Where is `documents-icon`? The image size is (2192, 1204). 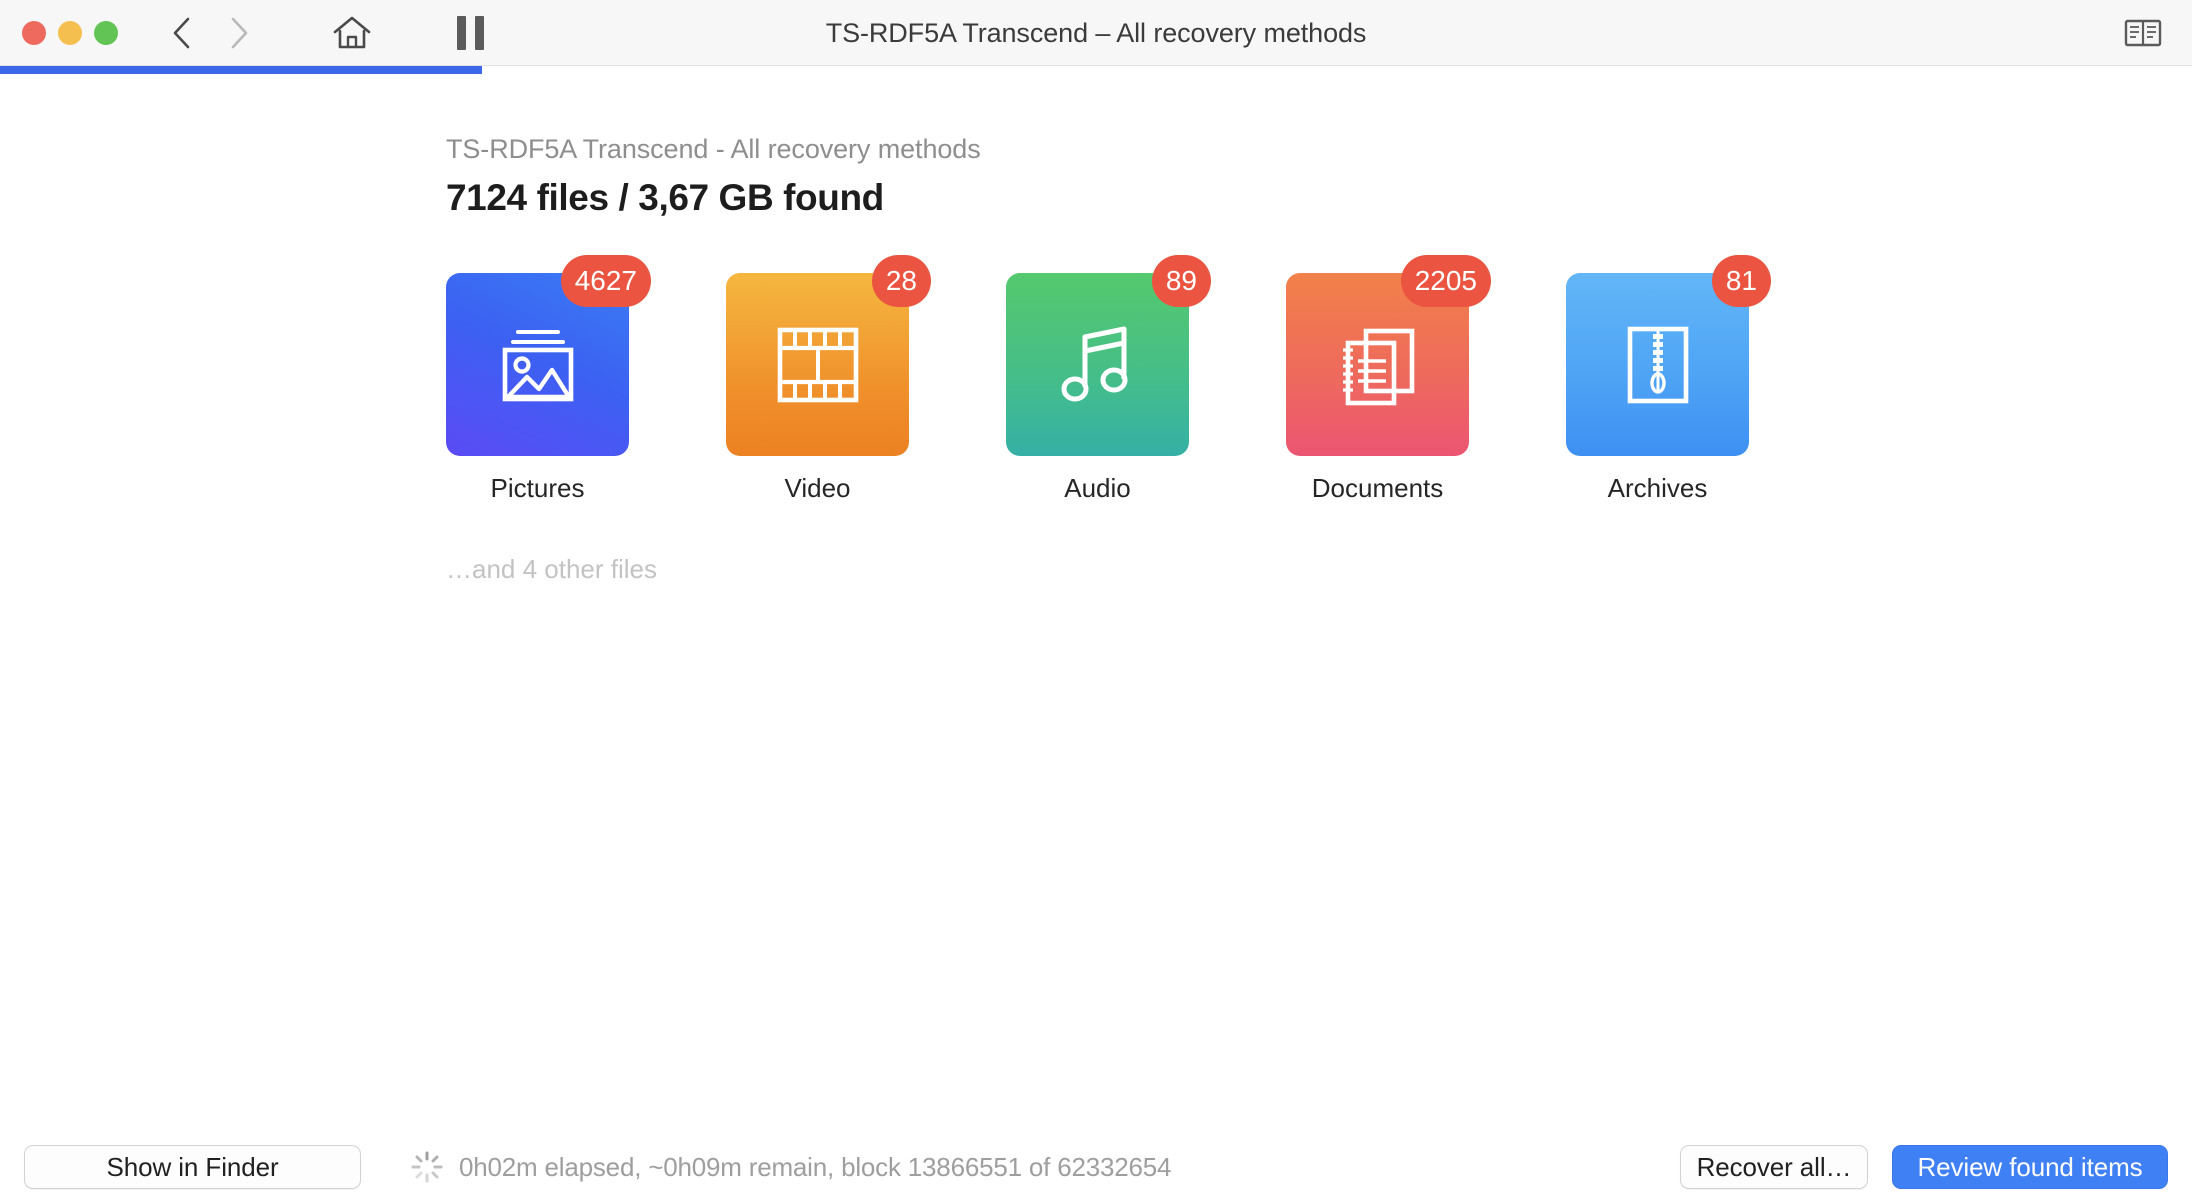
documents-icon is located at coordinates (1378, 365).